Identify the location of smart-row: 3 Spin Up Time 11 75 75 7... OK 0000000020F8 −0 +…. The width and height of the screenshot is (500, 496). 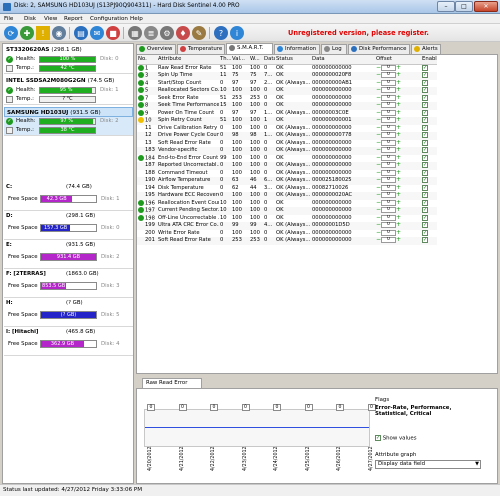
(287, 76).